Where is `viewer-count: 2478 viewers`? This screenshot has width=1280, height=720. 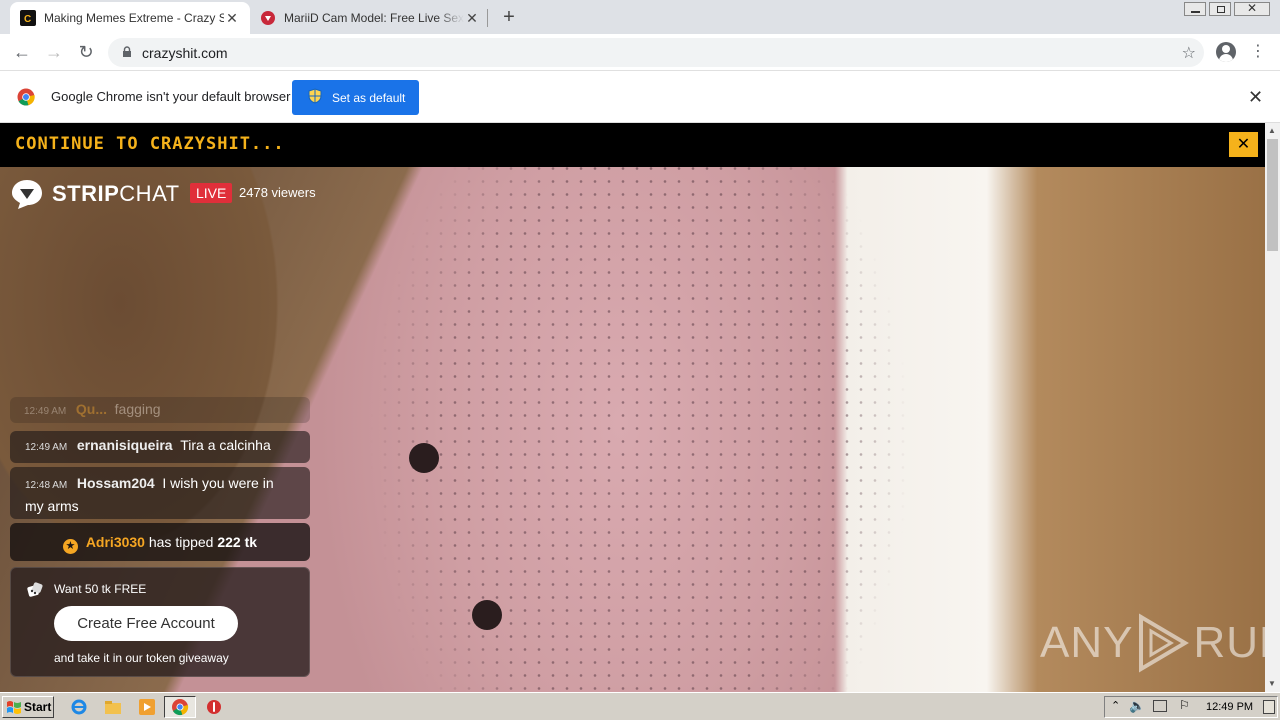
viewer-count: 2478 viewers is located at coordinates (277, 192).